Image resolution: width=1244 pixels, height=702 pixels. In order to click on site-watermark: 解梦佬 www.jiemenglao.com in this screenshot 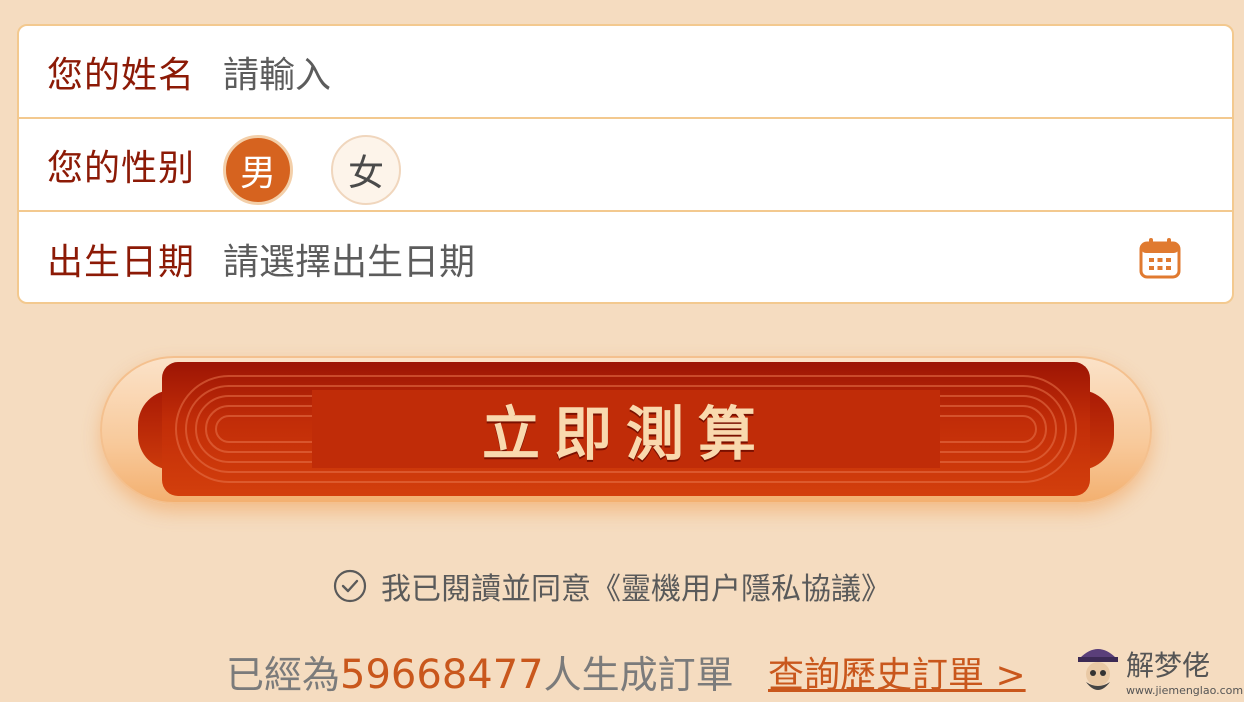, I will do `click(1159, 671)`.